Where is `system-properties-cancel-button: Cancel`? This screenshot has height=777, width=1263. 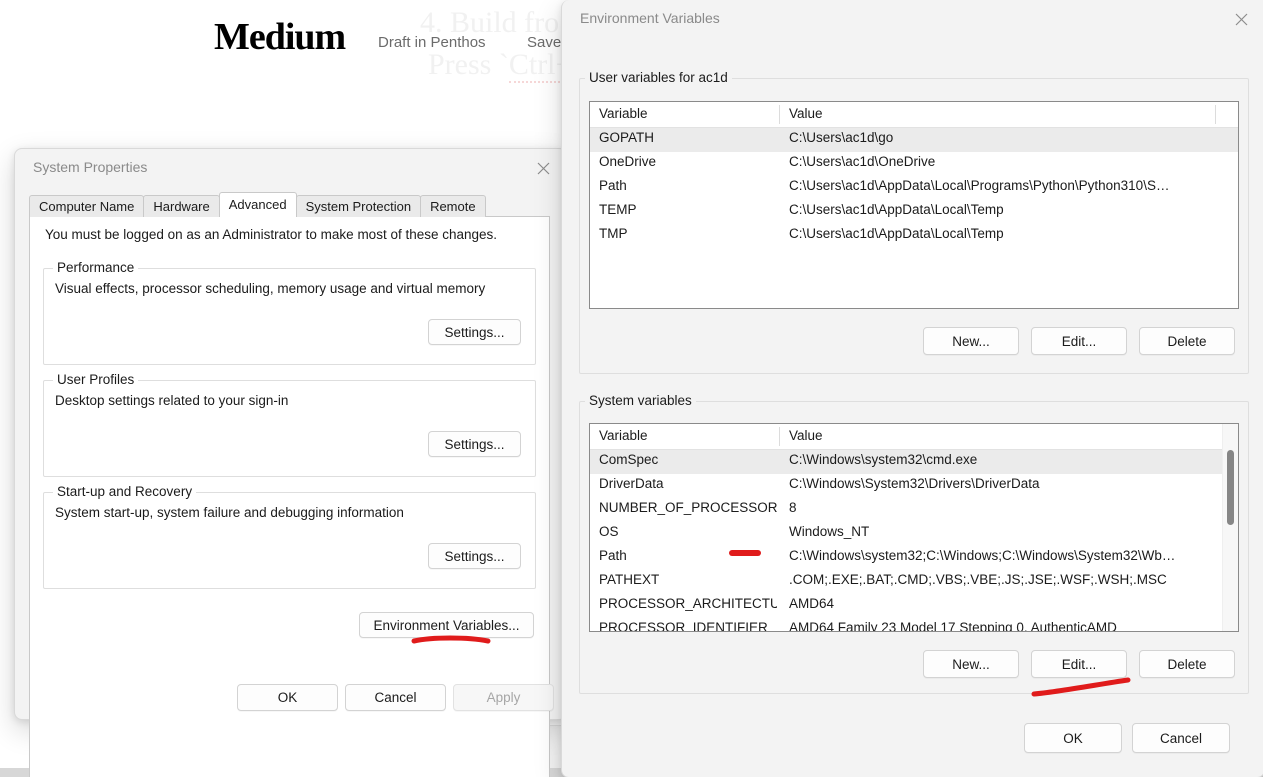 system-properties-cancel-button: Cancel is located at coordinates (395, 697).